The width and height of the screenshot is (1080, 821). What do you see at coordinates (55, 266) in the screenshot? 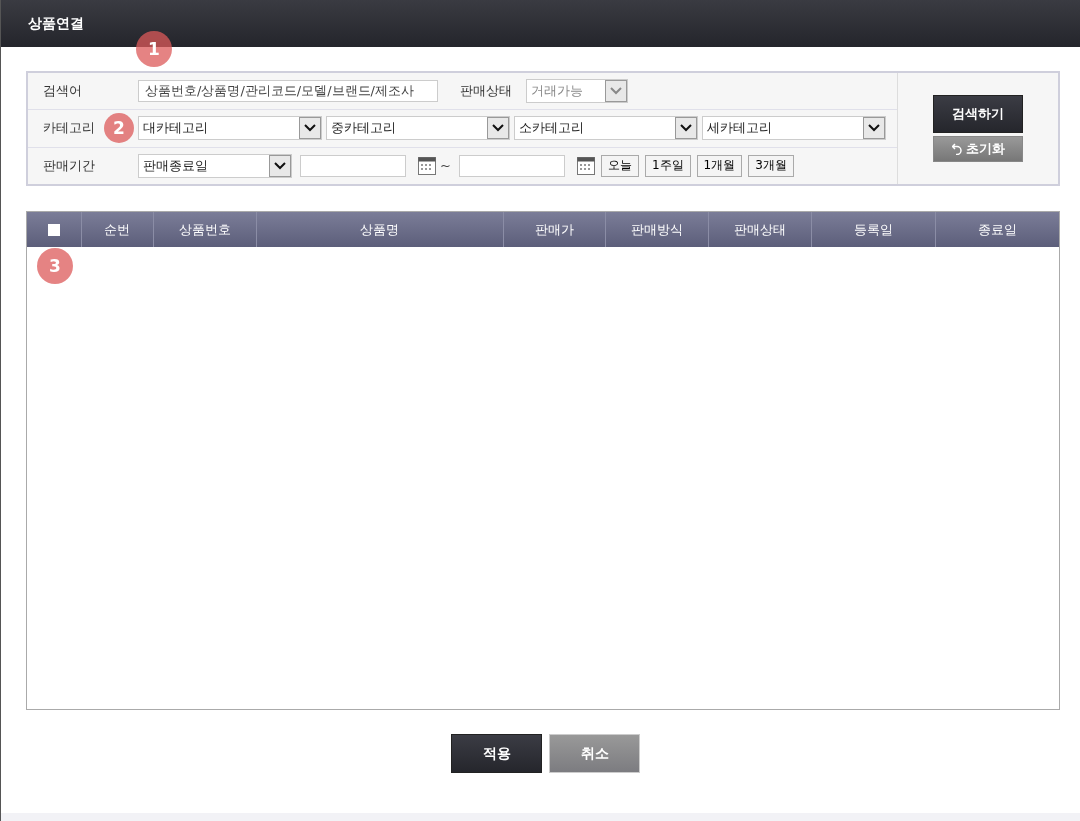
I see `annotation-badge: 3` at bounding box center [55, 266].